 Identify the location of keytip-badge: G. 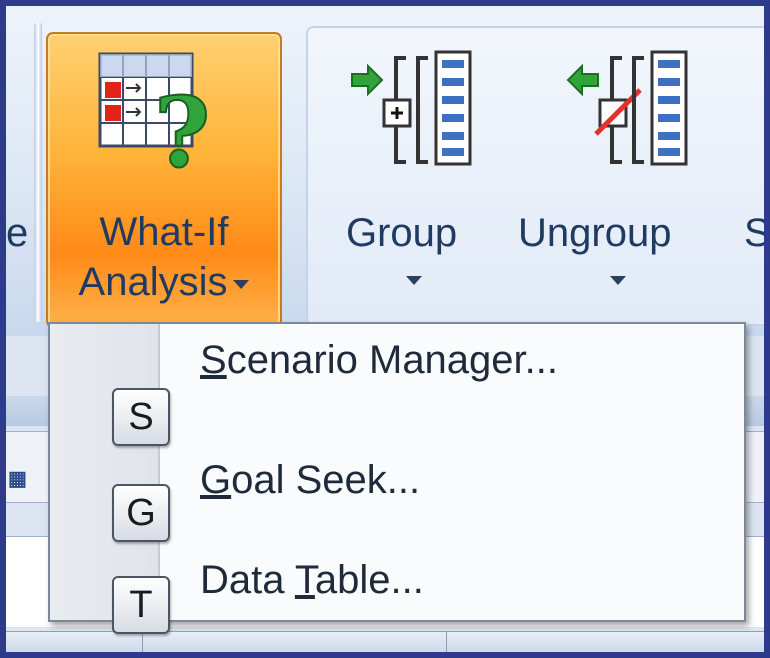
(141, 513).